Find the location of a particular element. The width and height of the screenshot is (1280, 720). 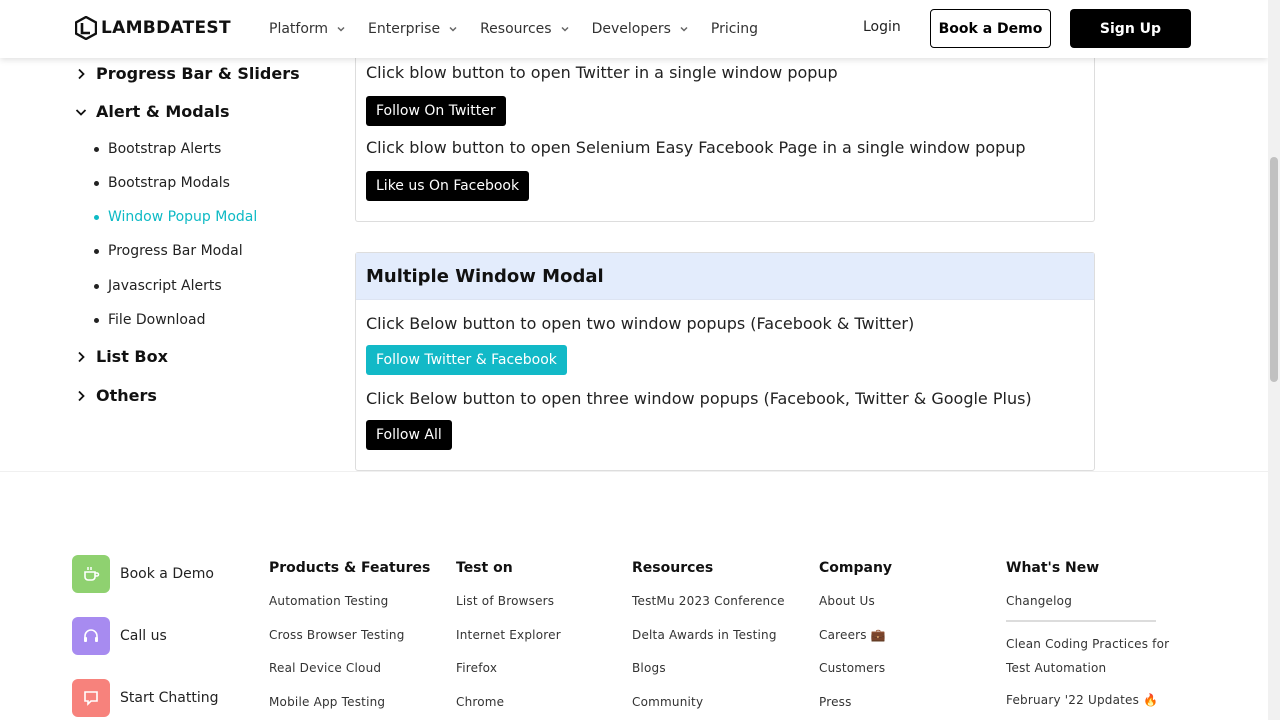

sidebar-item-progress-bar-modal: Progress Bar Modal is located at coordinates (168, 251).